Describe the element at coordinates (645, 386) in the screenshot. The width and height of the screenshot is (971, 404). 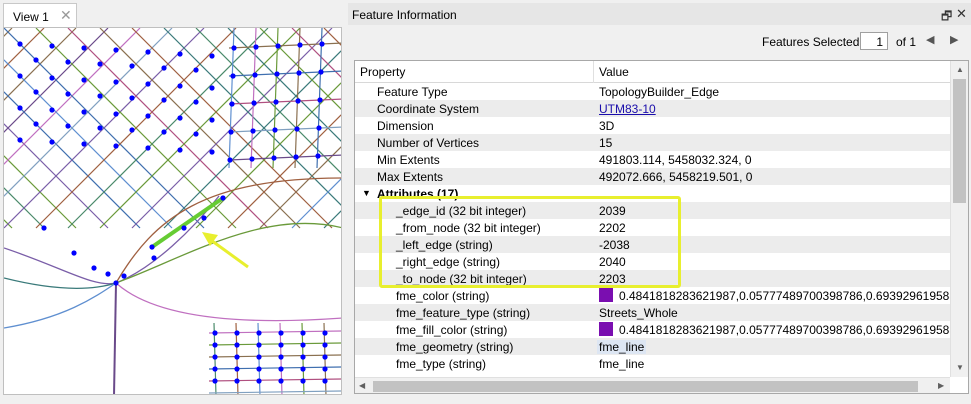
I see `horizontal-scroll-thumb` at that location.